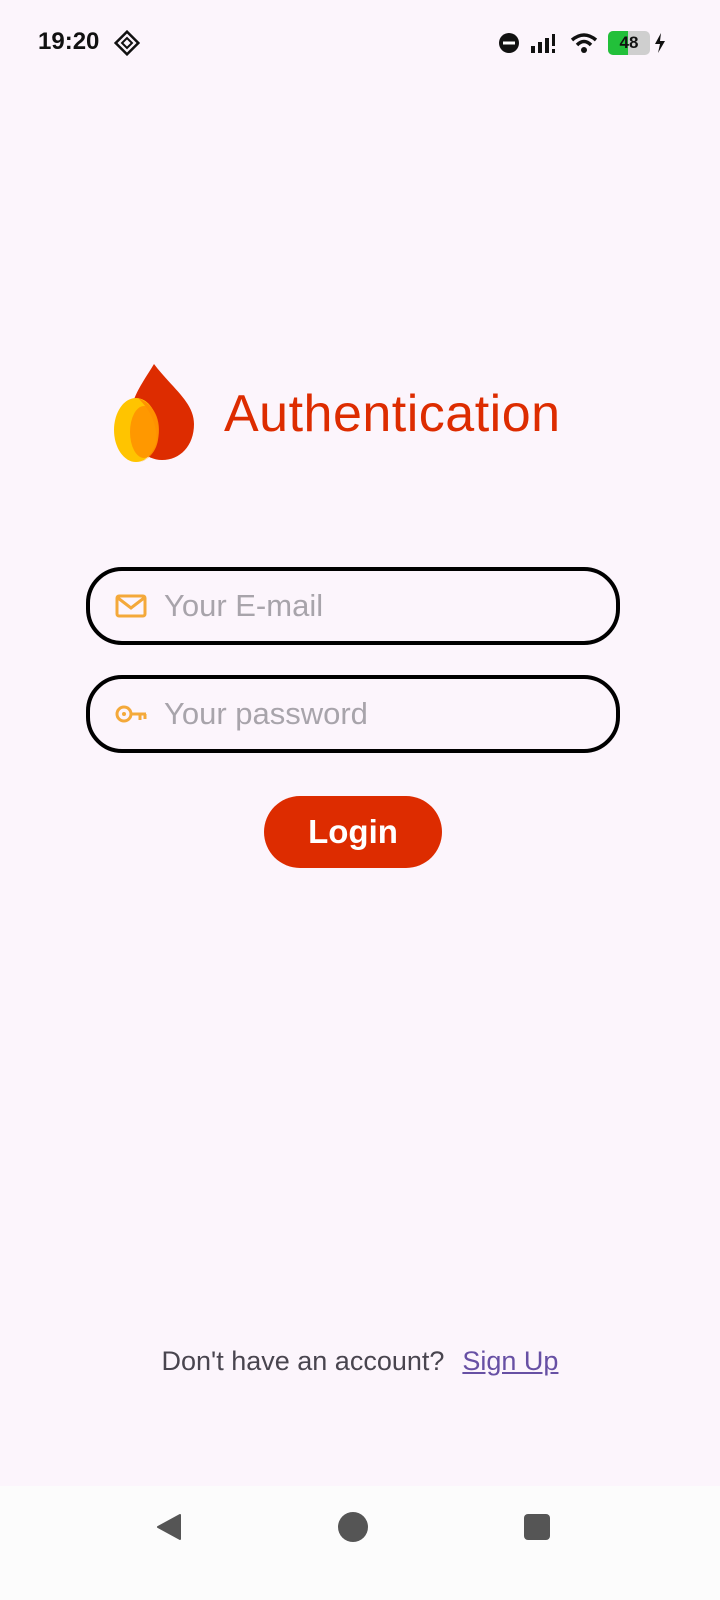 The height and width of the screenshot is (1600, 720). I want to click on email-input, so click(374, 606).